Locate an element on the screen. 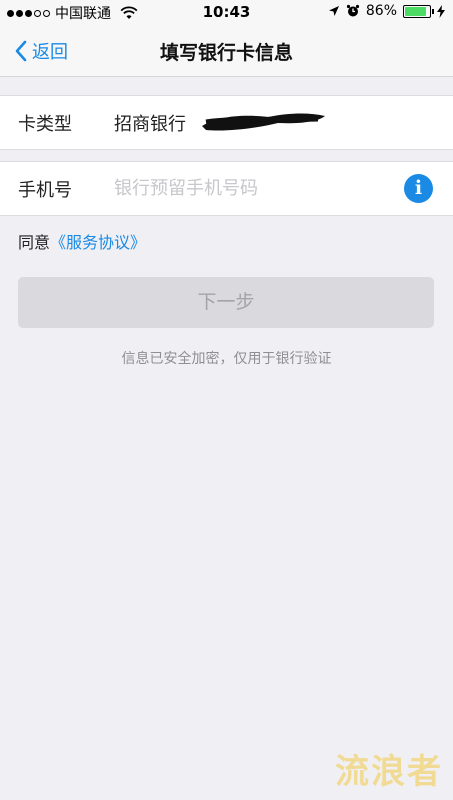 Image resolution: width=453 pixels, height=800 pixels. watermark: 流浪者 is located at coordinates (389, 772).